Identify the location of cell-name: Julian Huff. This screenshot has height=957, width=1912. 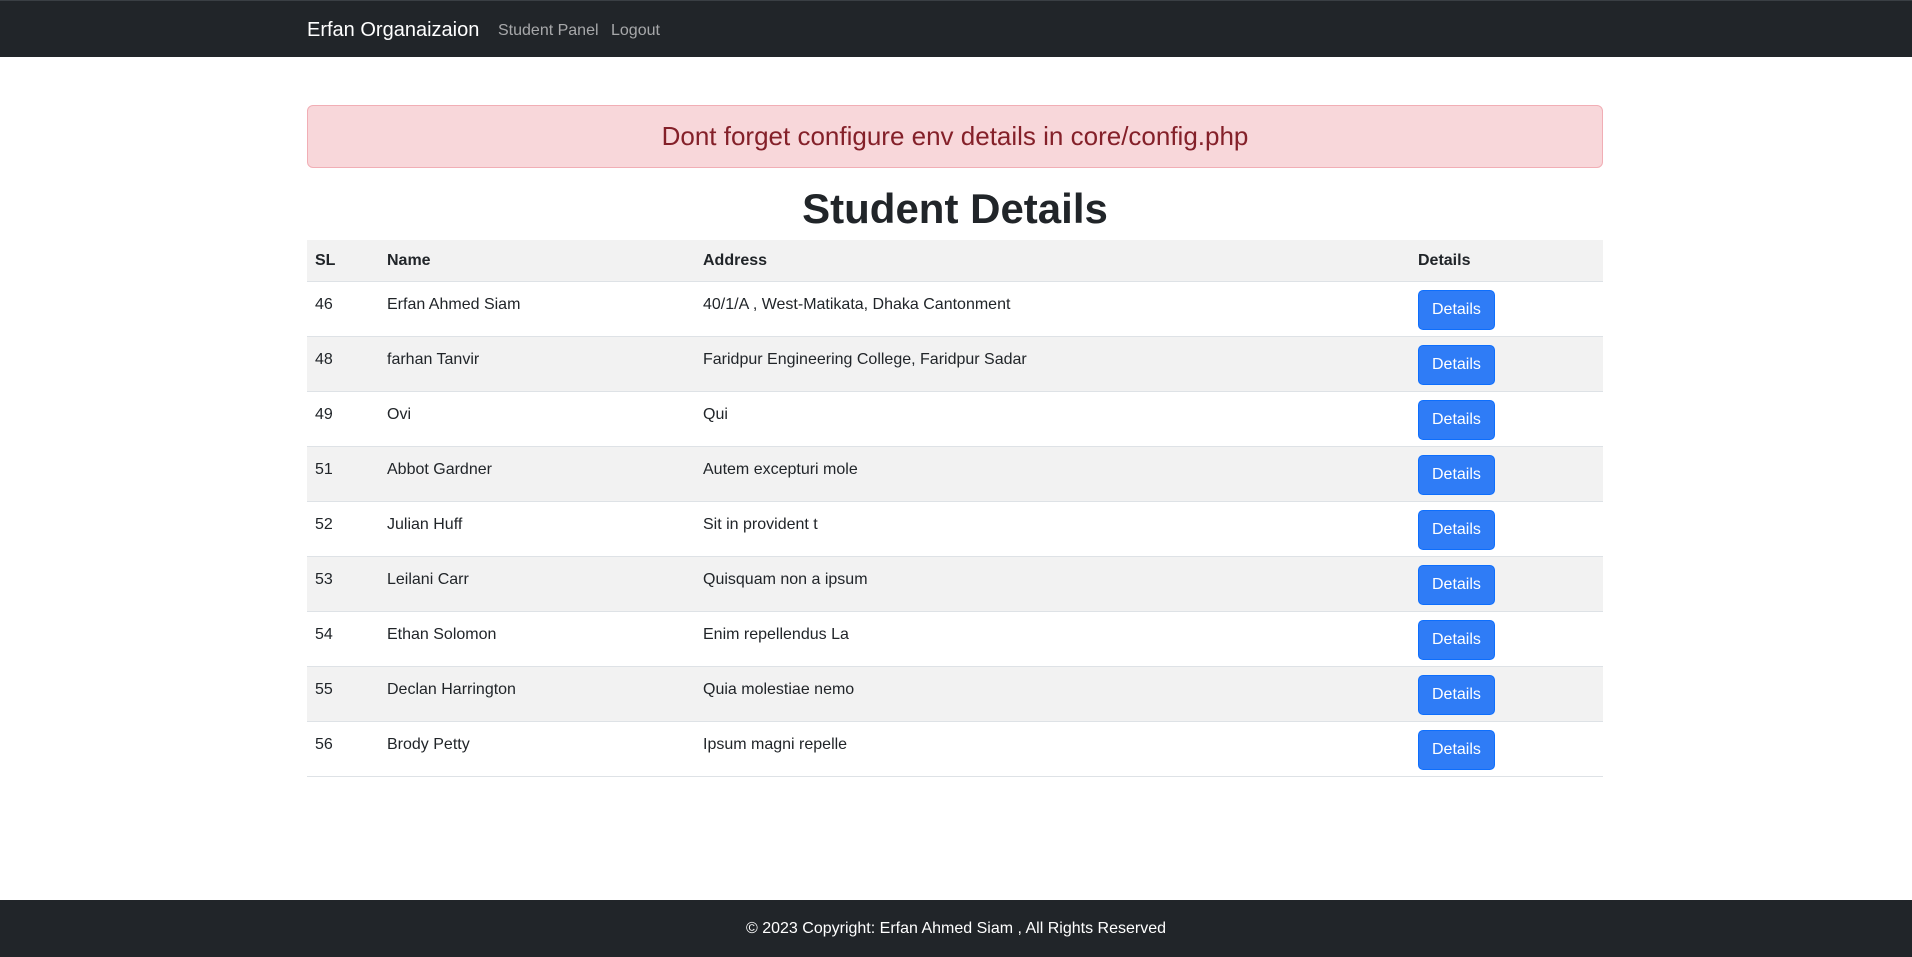
(537, 529).